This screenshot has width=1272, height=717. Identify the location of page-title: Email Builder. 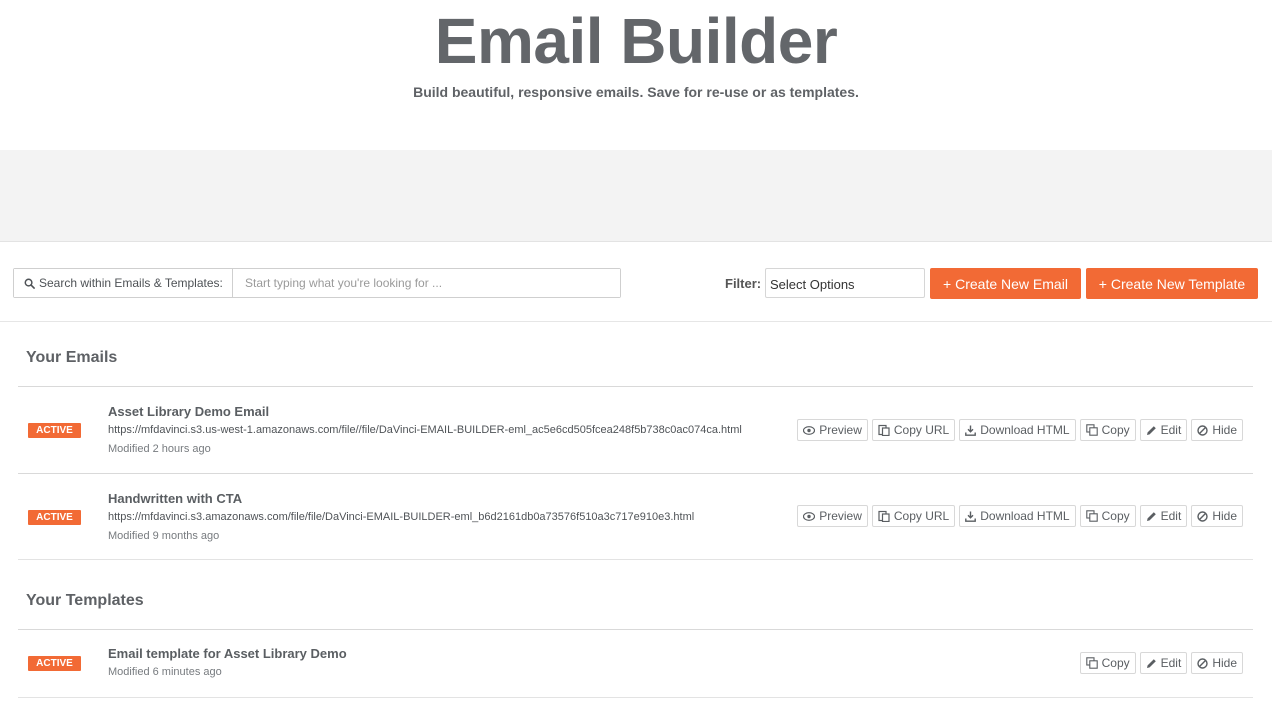
(636, 41).